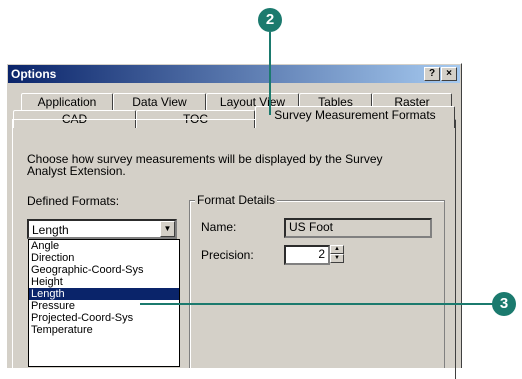  I want to click on callout-2: 2, so click(270, 20).